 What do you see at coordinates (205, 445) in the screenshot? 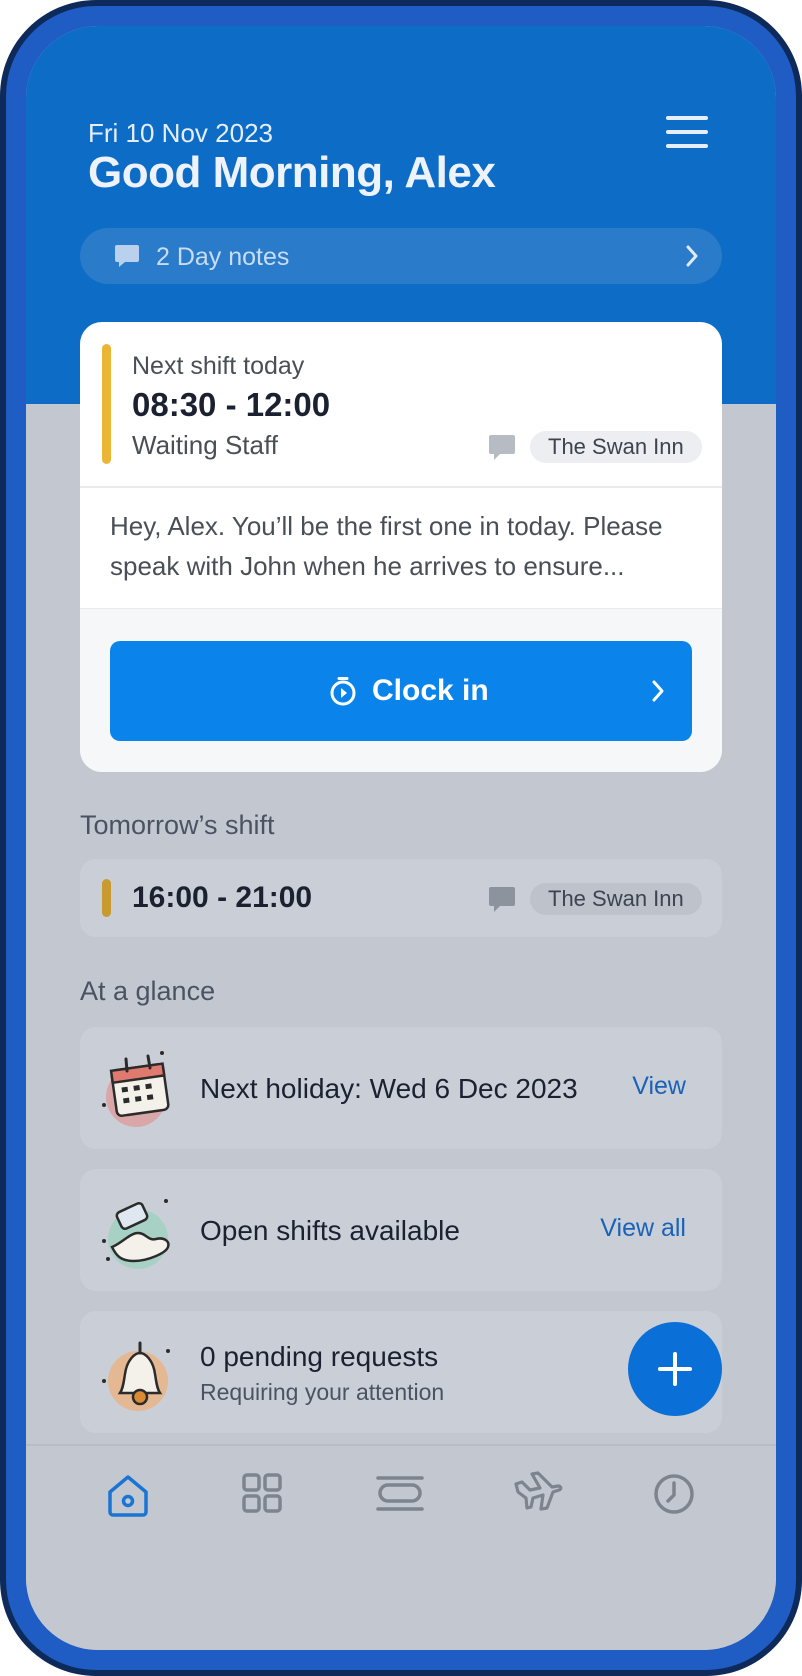
I see `next-shift-role: Waiting Staff` at bounding box center [205, 445].